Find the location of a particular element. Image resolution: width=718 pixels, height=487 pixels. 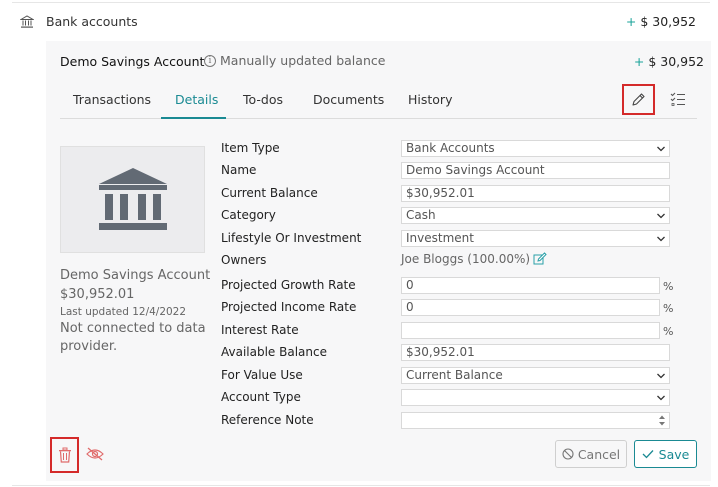

category-value: Cash is located at coordinates (421, 215).